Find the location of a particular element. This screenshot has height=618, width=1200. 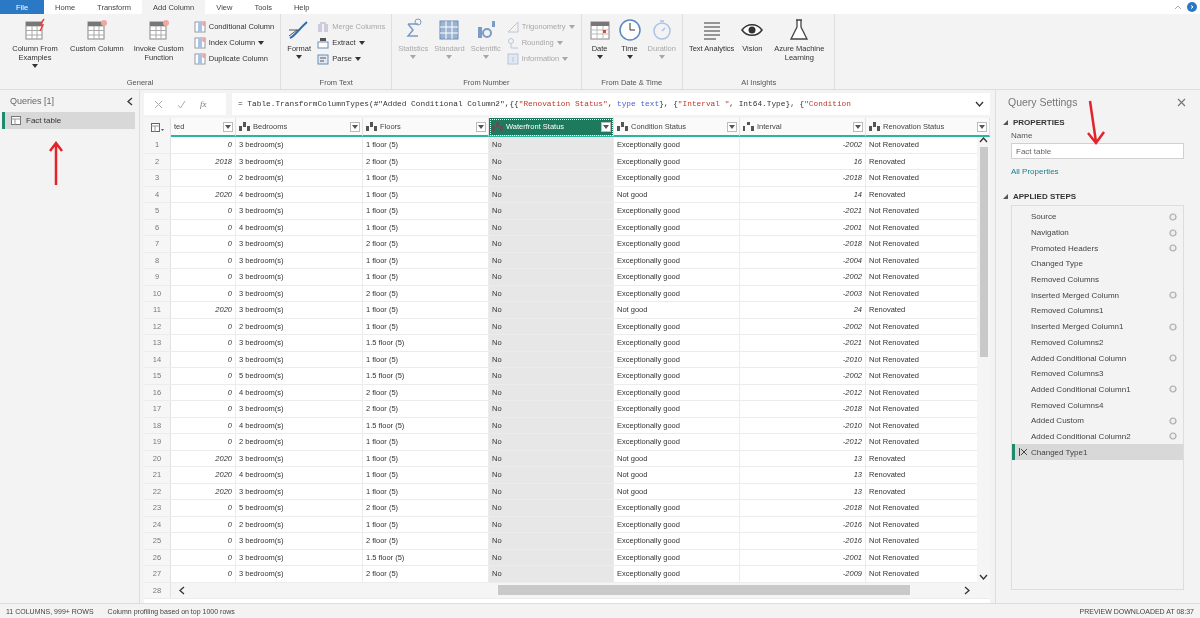

step-item: Changed Type is located at coordinates (1097, 264).